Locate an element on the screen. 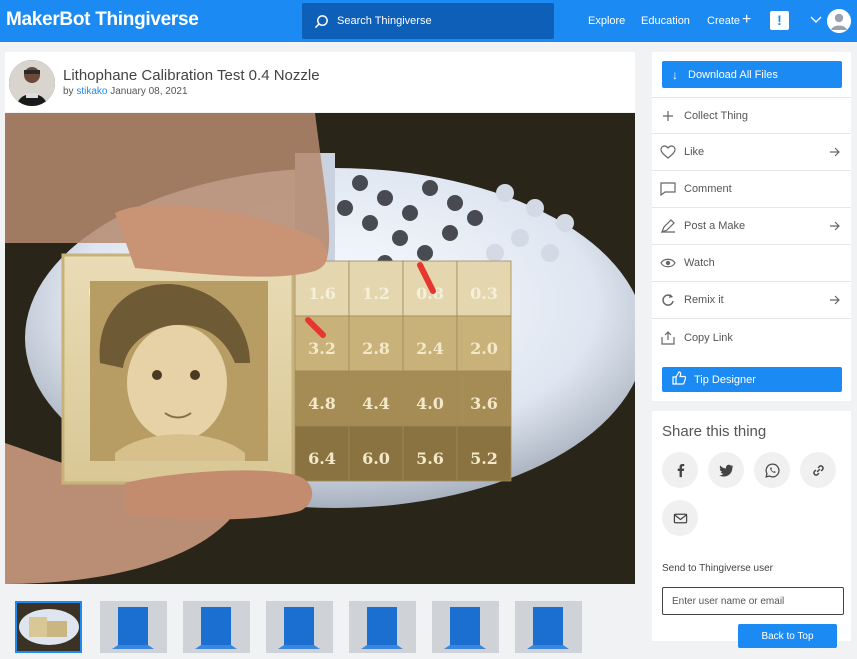 Image resolution: width=857 pixels, height=659 pixels. nav-education: Education is located at coordinates (665, 21).